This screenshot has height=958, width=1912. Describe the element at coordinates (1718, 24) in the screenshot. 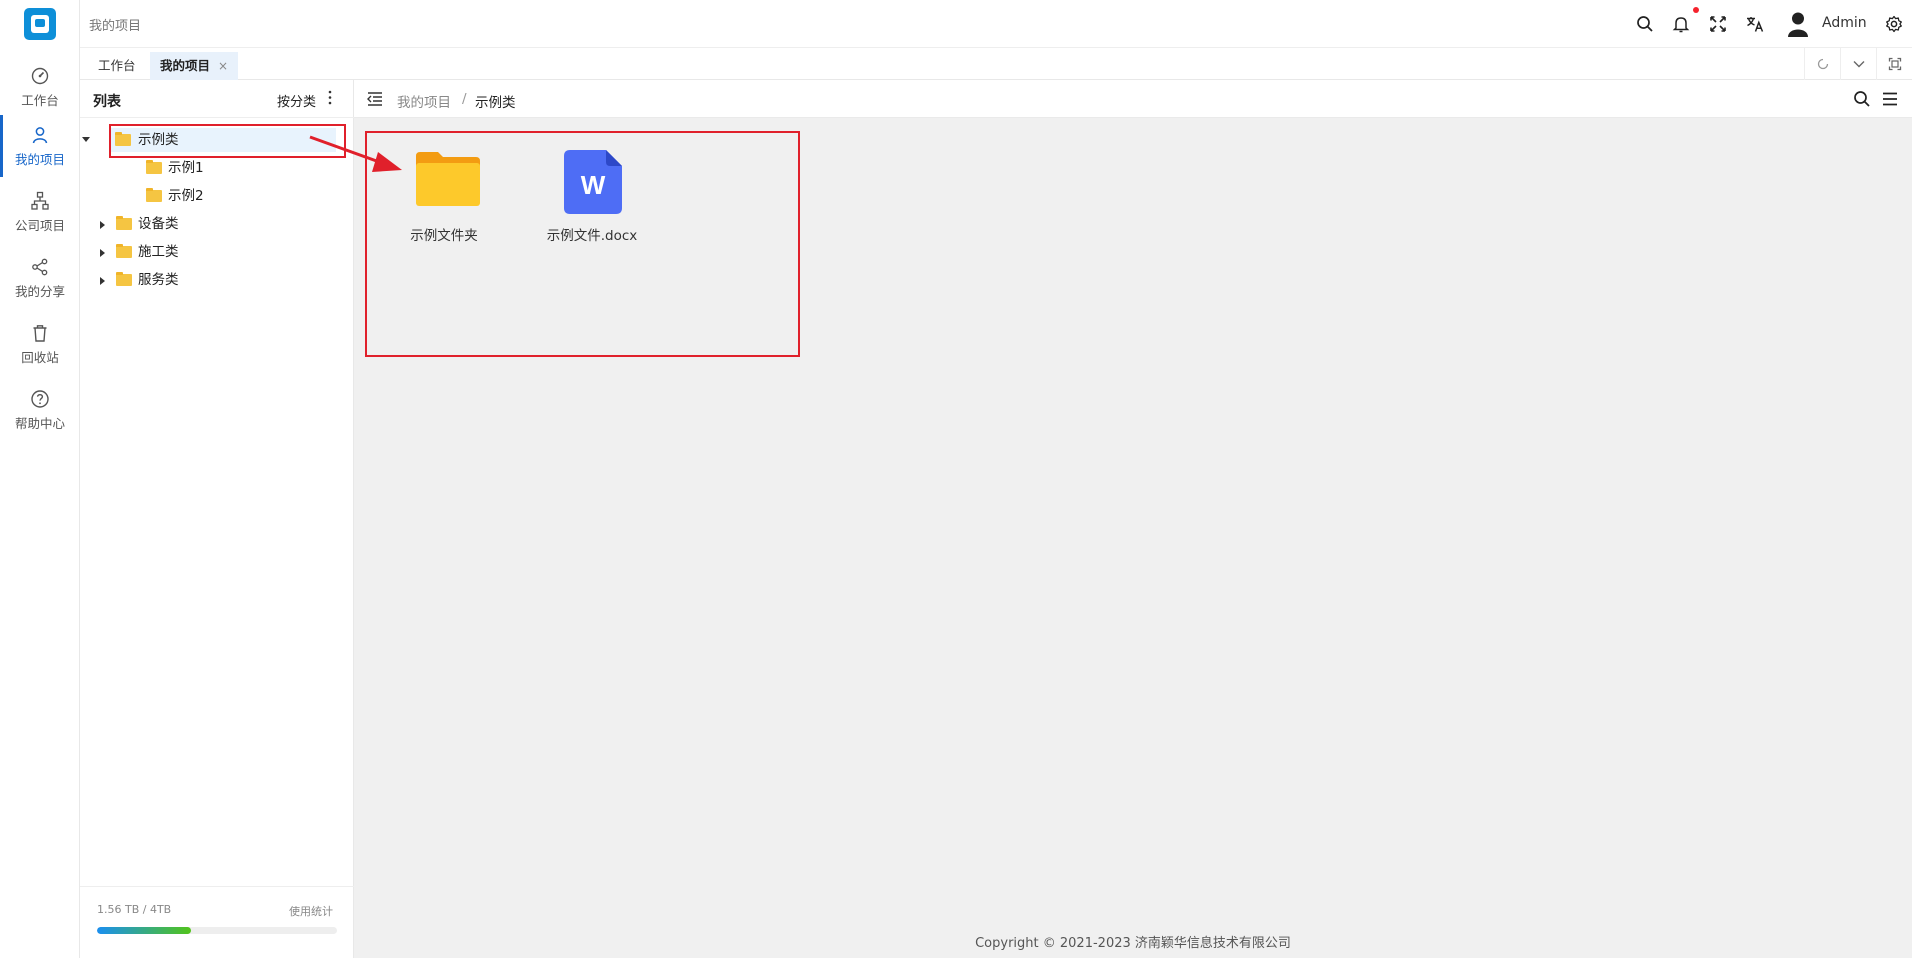

I see `fullscreen-icon` at that location.